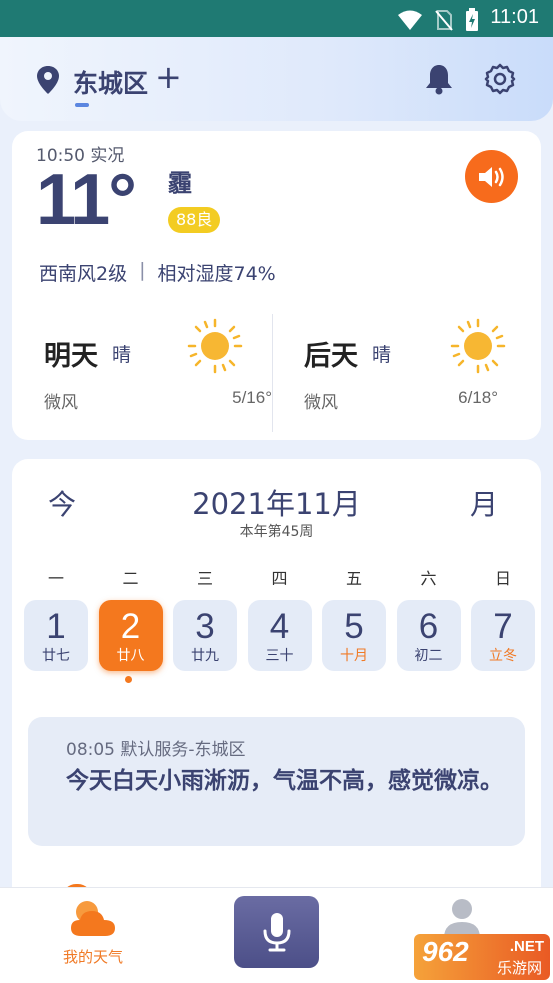 This screenshot has width=553, height=983. What do you see at coordinates (526, 946) in the screenshot?
I see `watermark-suffix: .NET` at bounding box center [526, 946].